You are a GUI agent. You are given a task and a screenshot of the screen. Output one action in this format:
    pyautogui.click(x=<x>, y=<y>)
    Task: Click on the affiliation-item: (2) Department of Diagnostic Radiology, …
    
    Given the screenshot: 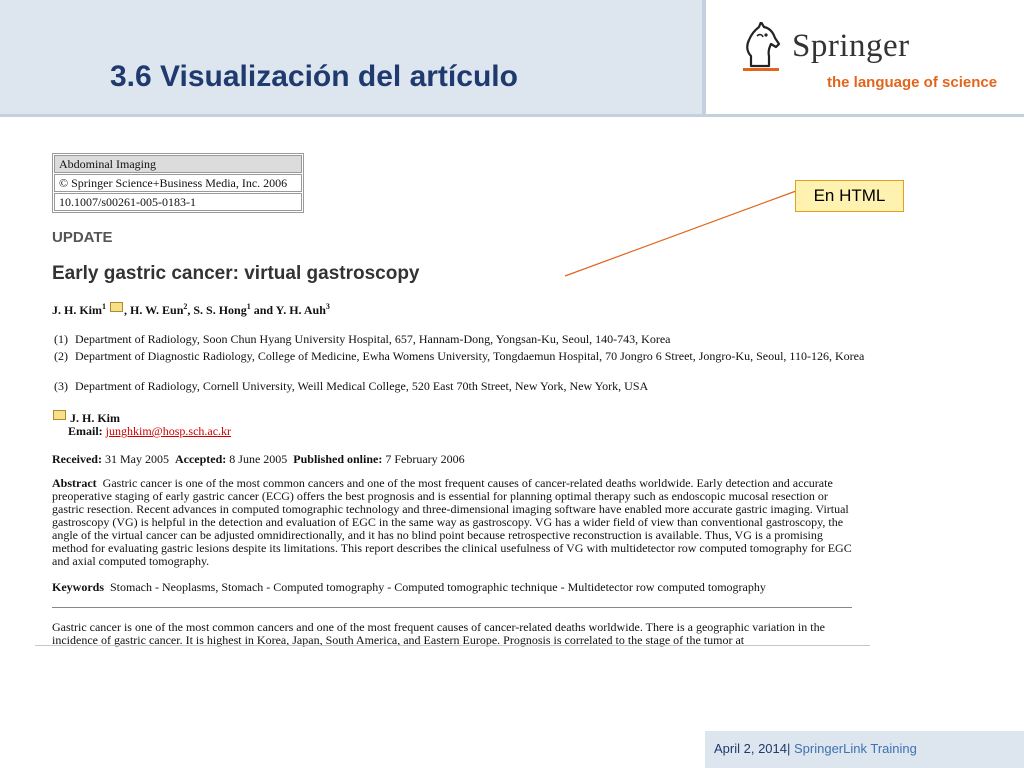 What is the action you would take?
    pyautogui.click(x=459, y=356)
    